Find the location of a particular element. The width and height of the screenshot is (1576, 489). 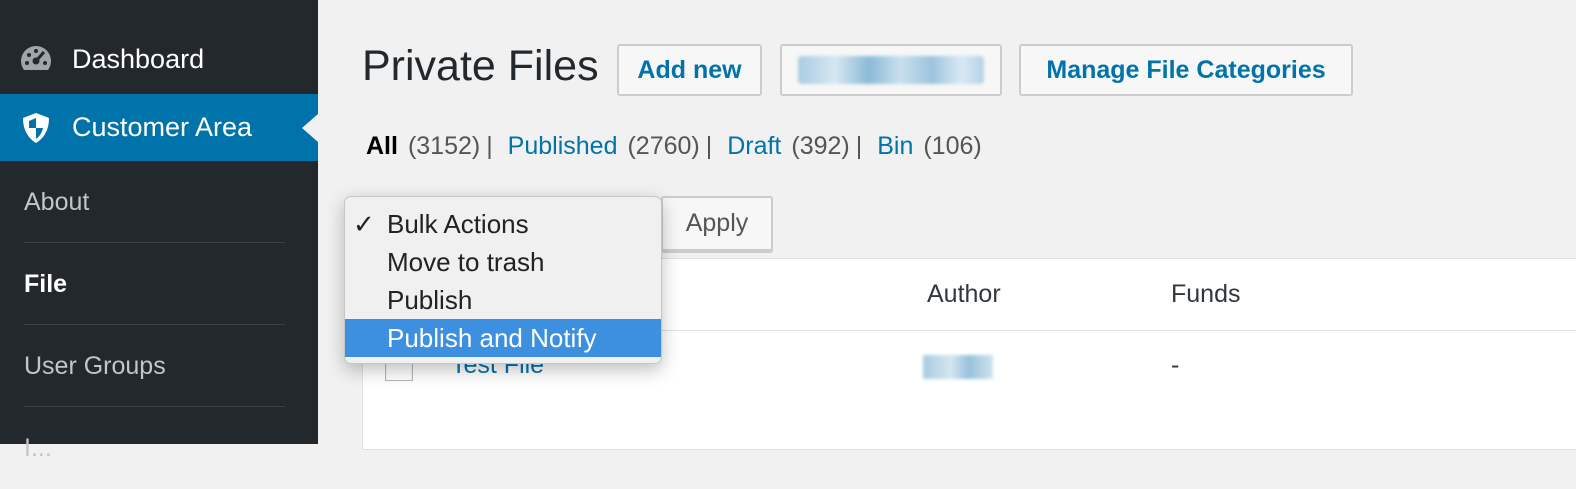

submenu-about: About is located at coordinates (154, 202).